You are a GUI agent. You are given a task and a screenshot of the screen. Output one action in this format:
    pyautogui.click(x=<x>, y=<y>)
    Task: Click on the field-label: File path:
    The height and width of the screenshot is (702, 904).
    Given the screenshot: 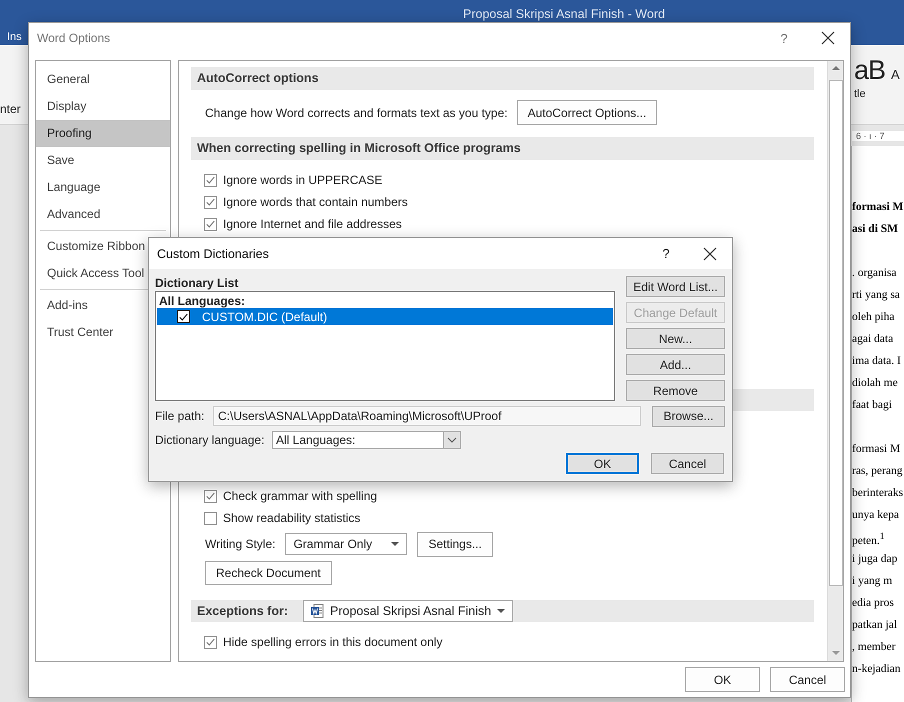 What is the action you would take?
    pyautogui.click(x=180, y=416)
    